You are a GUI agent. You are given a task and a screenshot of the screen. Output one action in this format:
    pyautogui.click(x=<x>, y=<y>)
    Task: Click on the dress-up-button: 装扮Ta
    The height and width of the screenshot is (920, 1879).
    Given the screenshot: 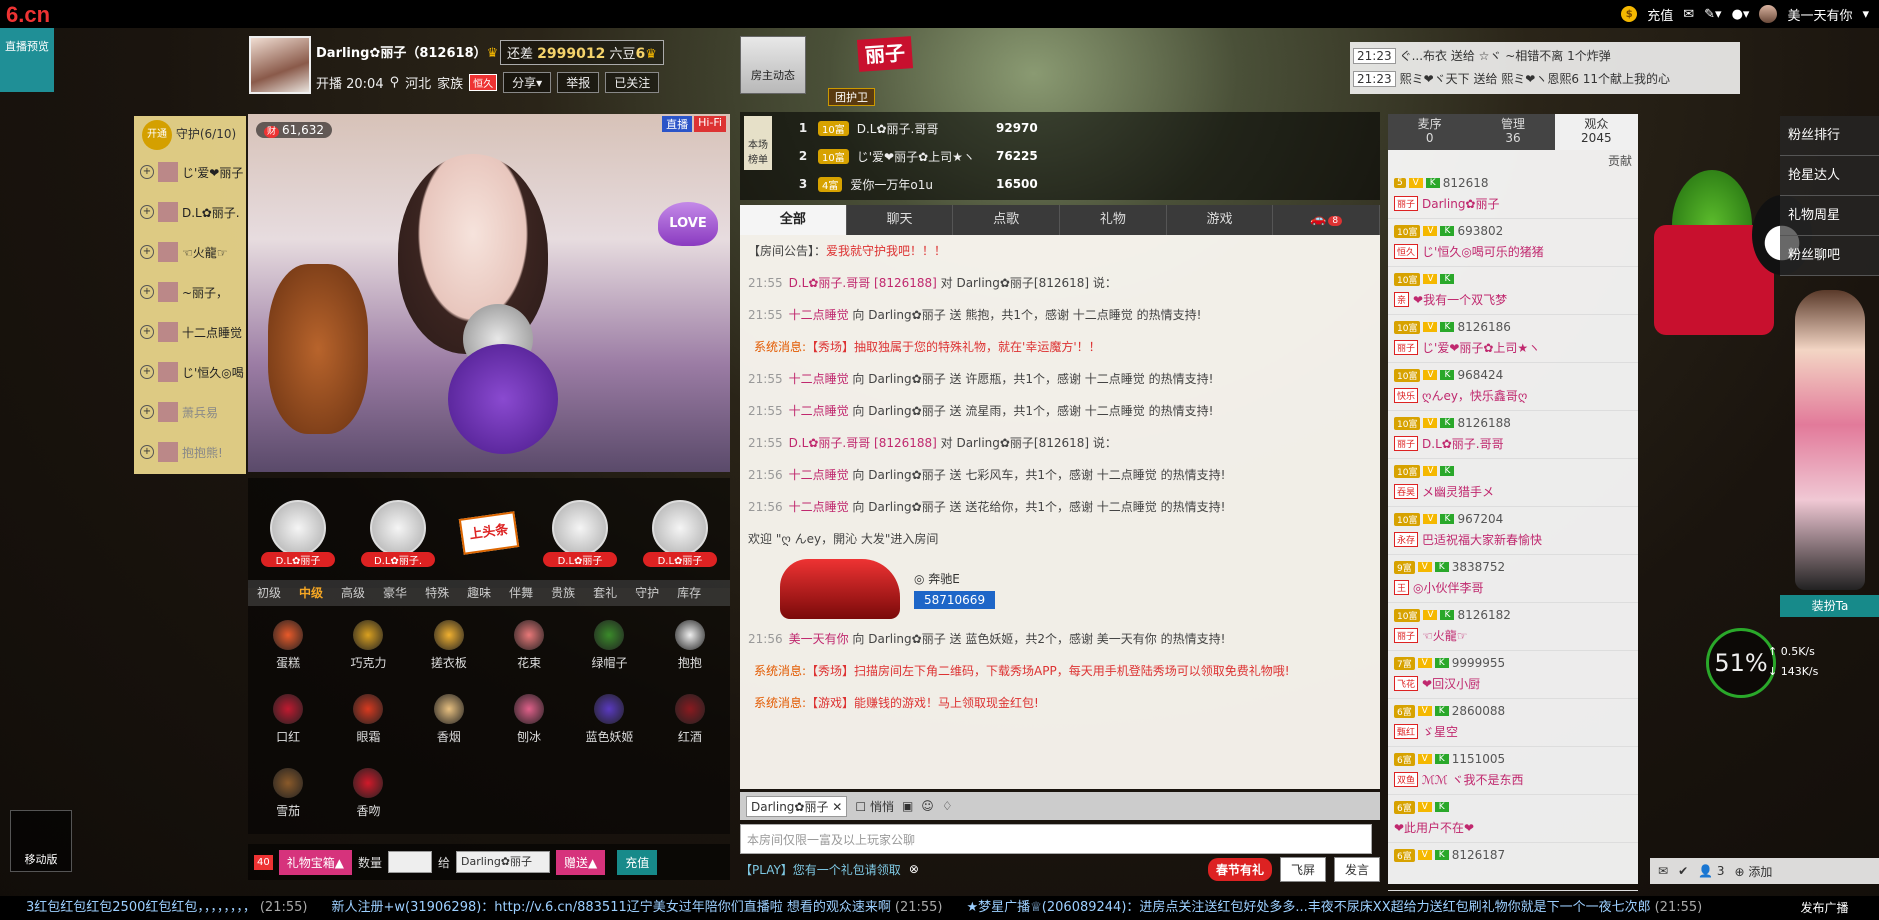 What is the action you would take?
    pyautogui.click(x=1829, y=606)
    